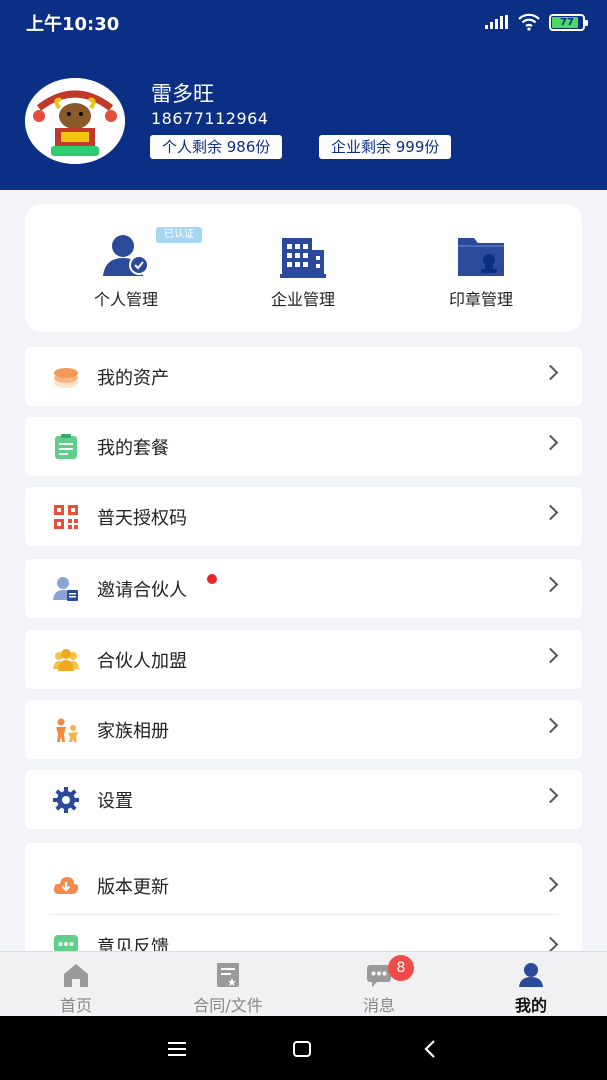 The image size is (607, 1080). Describe the element at coordinates (66, 446) in the screenshot. I see `clipboard-icon` at that location.